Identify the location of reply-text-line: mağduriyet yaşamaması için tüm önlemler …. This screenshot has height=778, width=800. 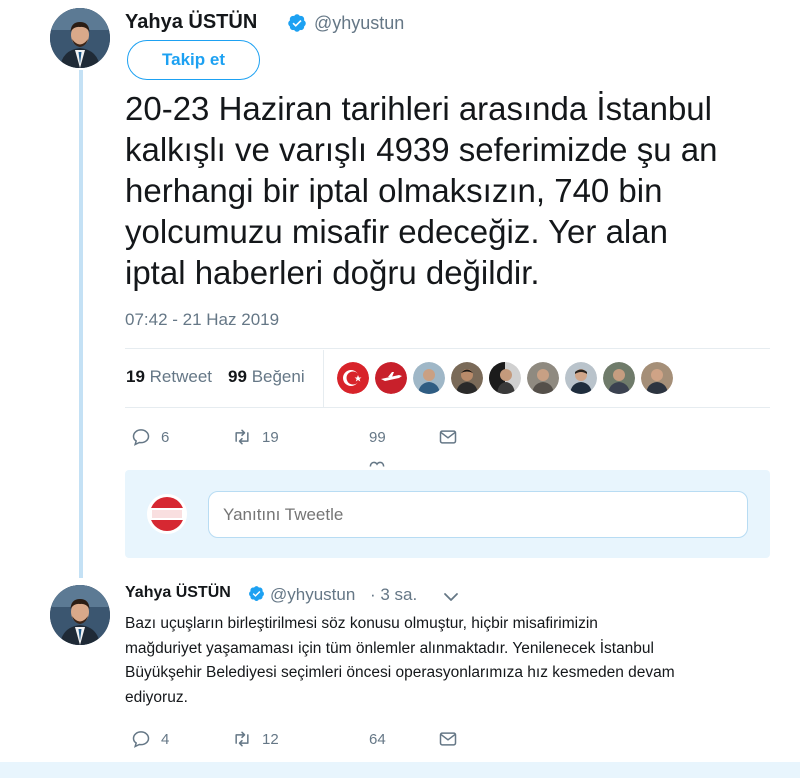
(389, 648).